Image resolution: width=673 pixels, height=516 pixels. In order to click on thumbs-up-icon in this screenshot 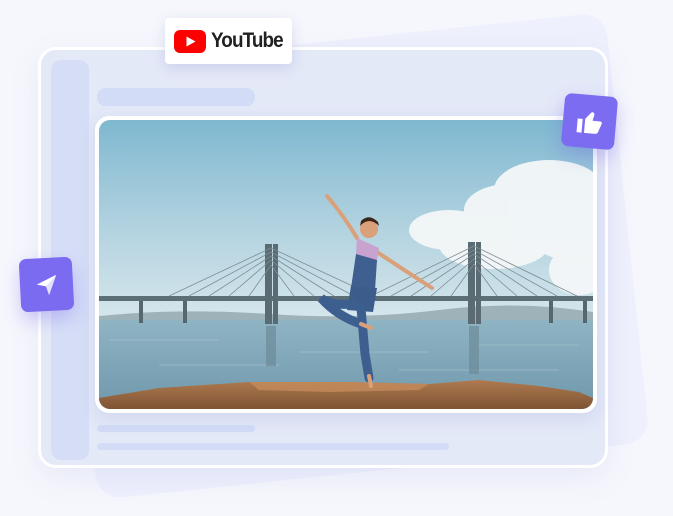, I will do `click(589, 122)`.